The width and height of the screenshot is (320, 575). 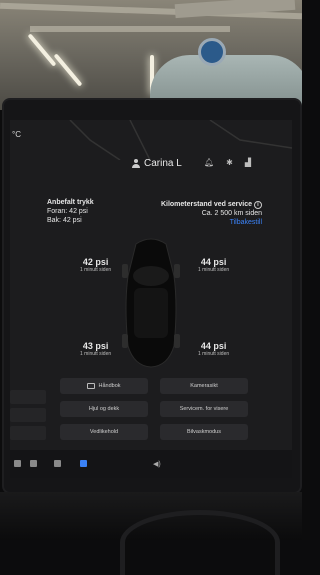 What do you see at coordinates (180, 140) in the screenshot?
I see `map-background` at bounding box center [180, 140].